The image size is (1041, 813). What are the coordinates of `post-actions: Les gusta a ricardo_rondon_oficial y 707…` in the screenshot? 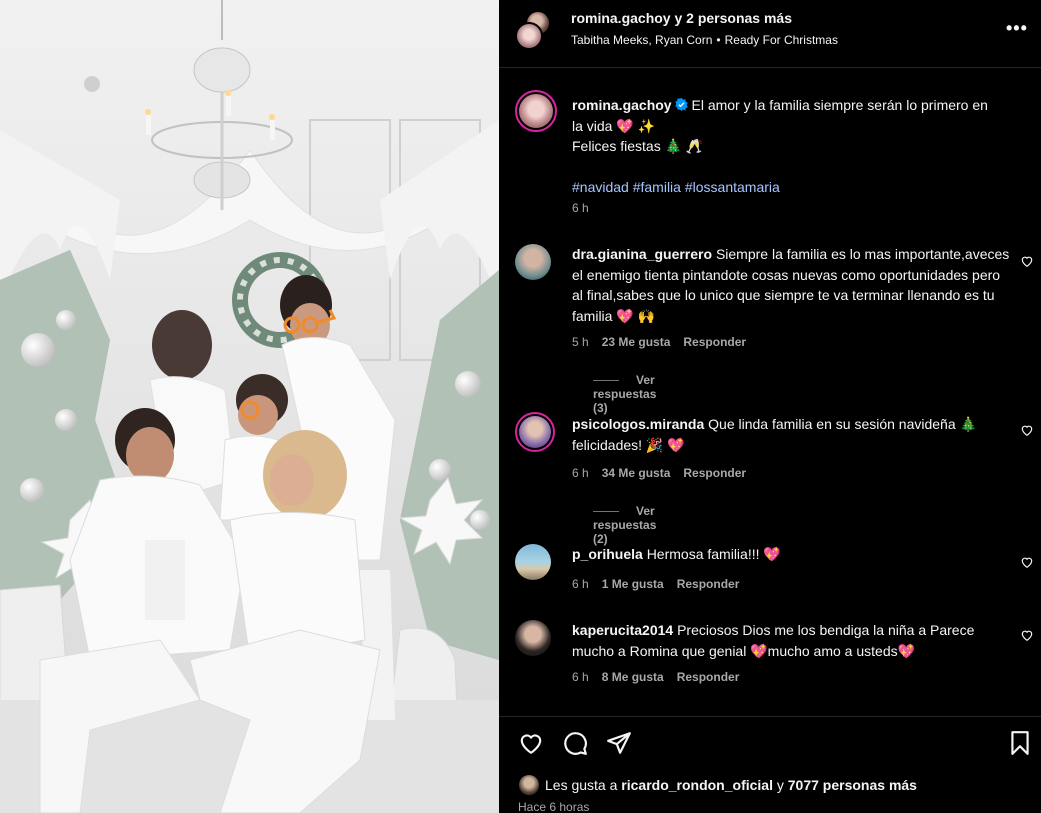 It's located at (770, 764).